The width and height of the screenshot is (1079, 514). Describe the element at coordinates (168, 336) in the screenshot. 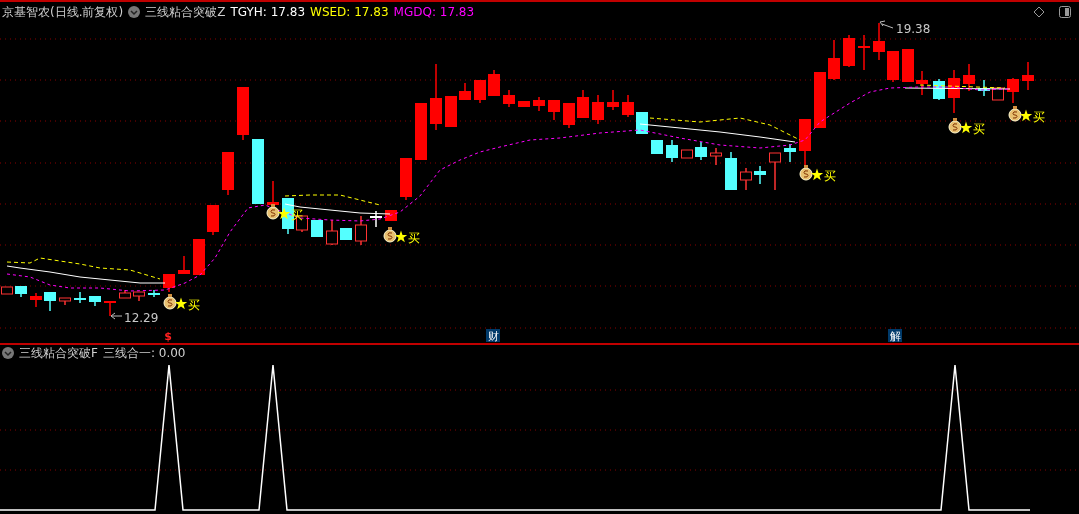

I see `axis-event-mark: $` at that location.